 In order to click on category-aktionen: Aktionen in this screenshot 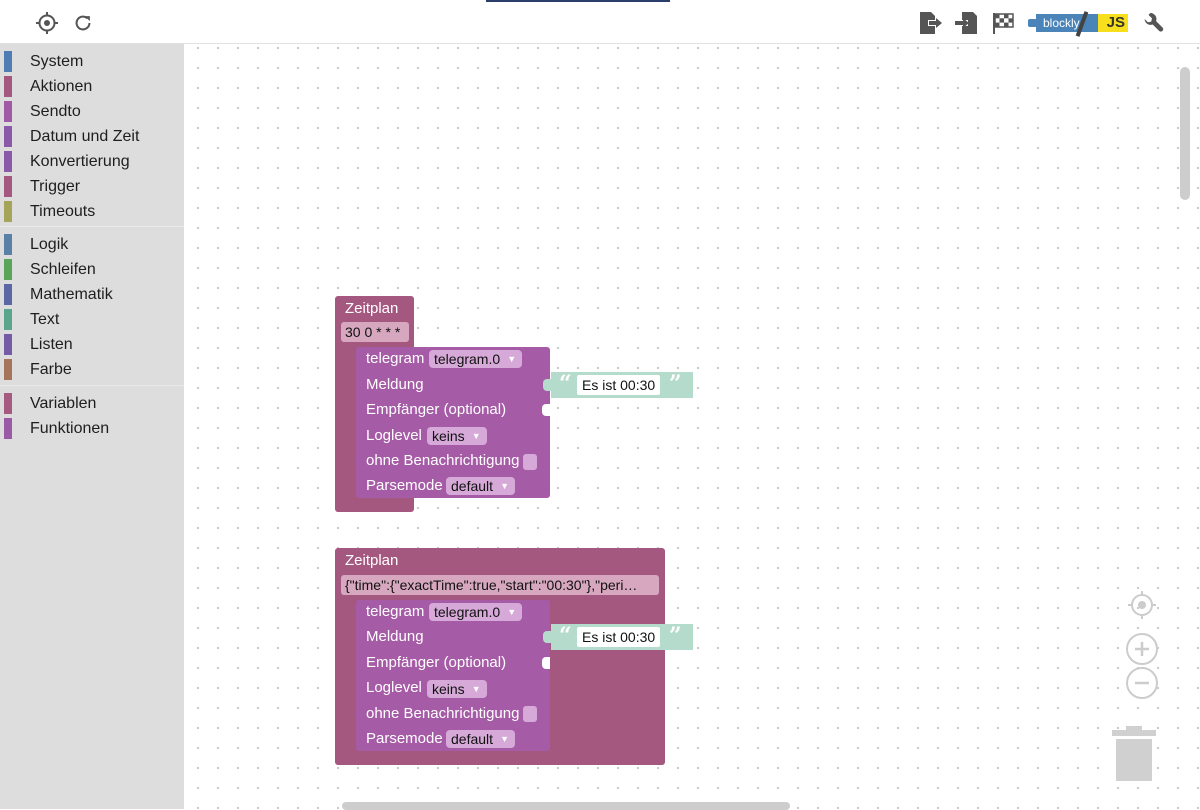, I will do `click(92, 86)`.